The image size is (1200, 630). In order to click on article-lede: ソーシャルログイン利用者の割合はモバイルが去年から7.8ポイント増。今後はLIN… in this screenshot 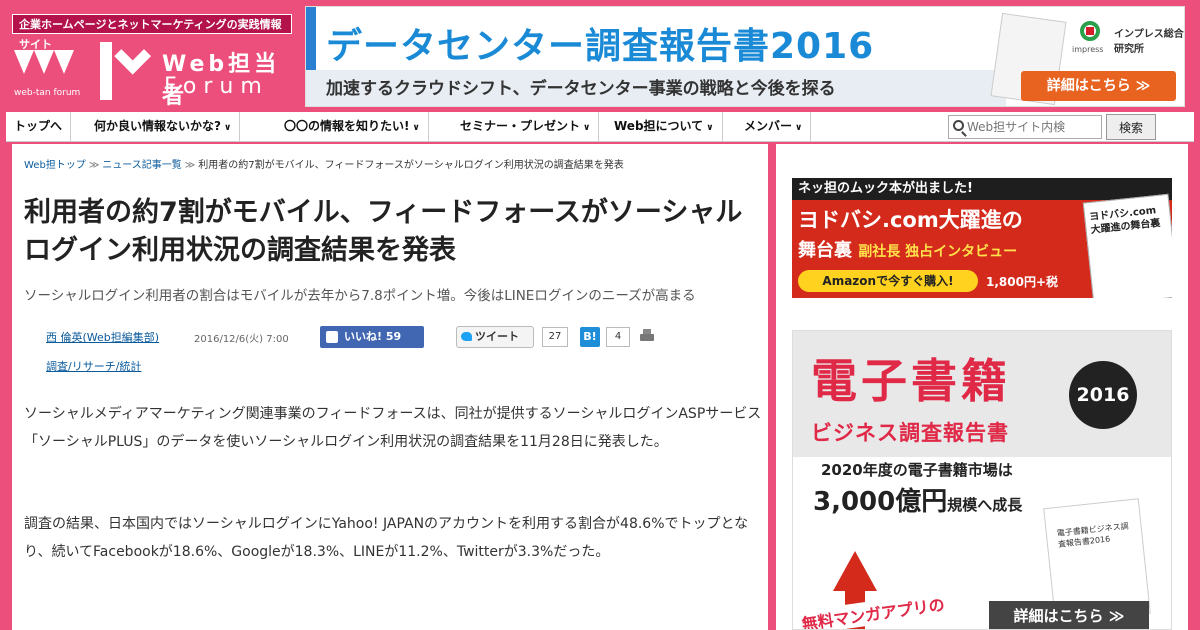, I will do `click(360, 296)`.